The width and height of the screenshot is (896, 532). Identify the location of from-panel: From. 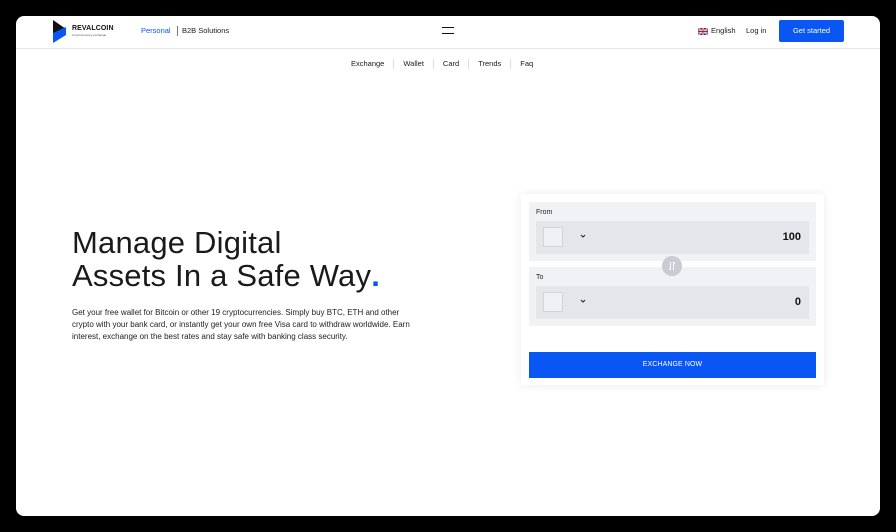
(672, 231).